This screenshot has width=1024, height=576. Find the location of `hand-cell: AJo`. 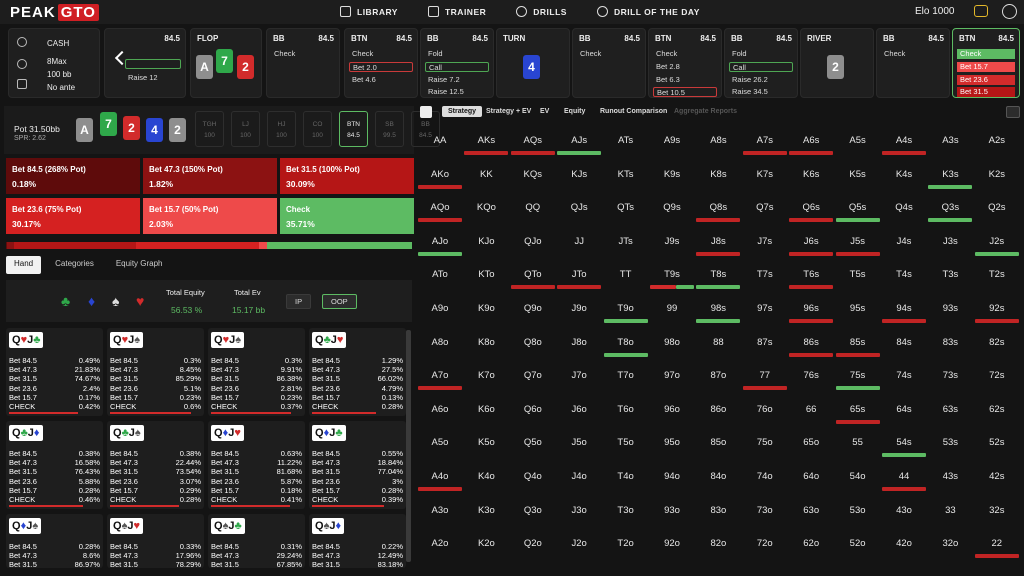

hand-cell: AJo is located at coordinates (440, 242).